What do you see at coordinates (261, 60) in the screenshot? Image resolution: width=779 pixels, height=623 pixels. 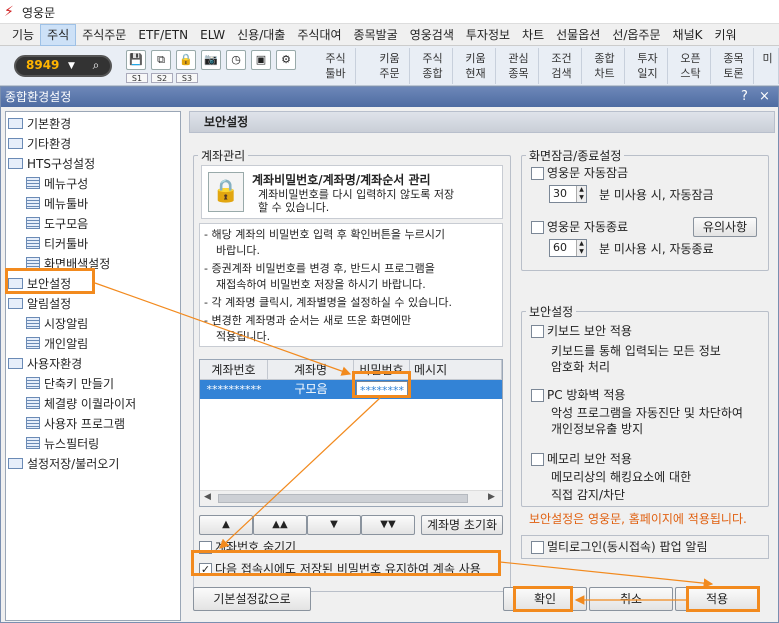 I see `monitor-icon: ▣` at bounding box center [261, 60].